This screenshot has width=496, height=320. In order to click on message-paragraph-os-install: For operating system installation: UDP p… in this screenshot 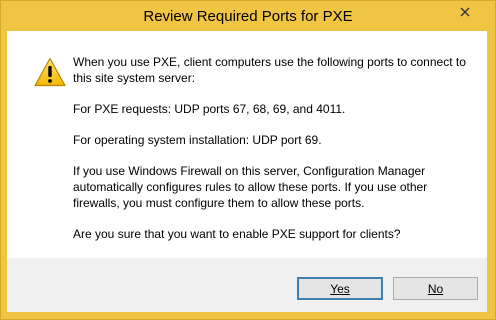, I will do `click(197, 140)`.